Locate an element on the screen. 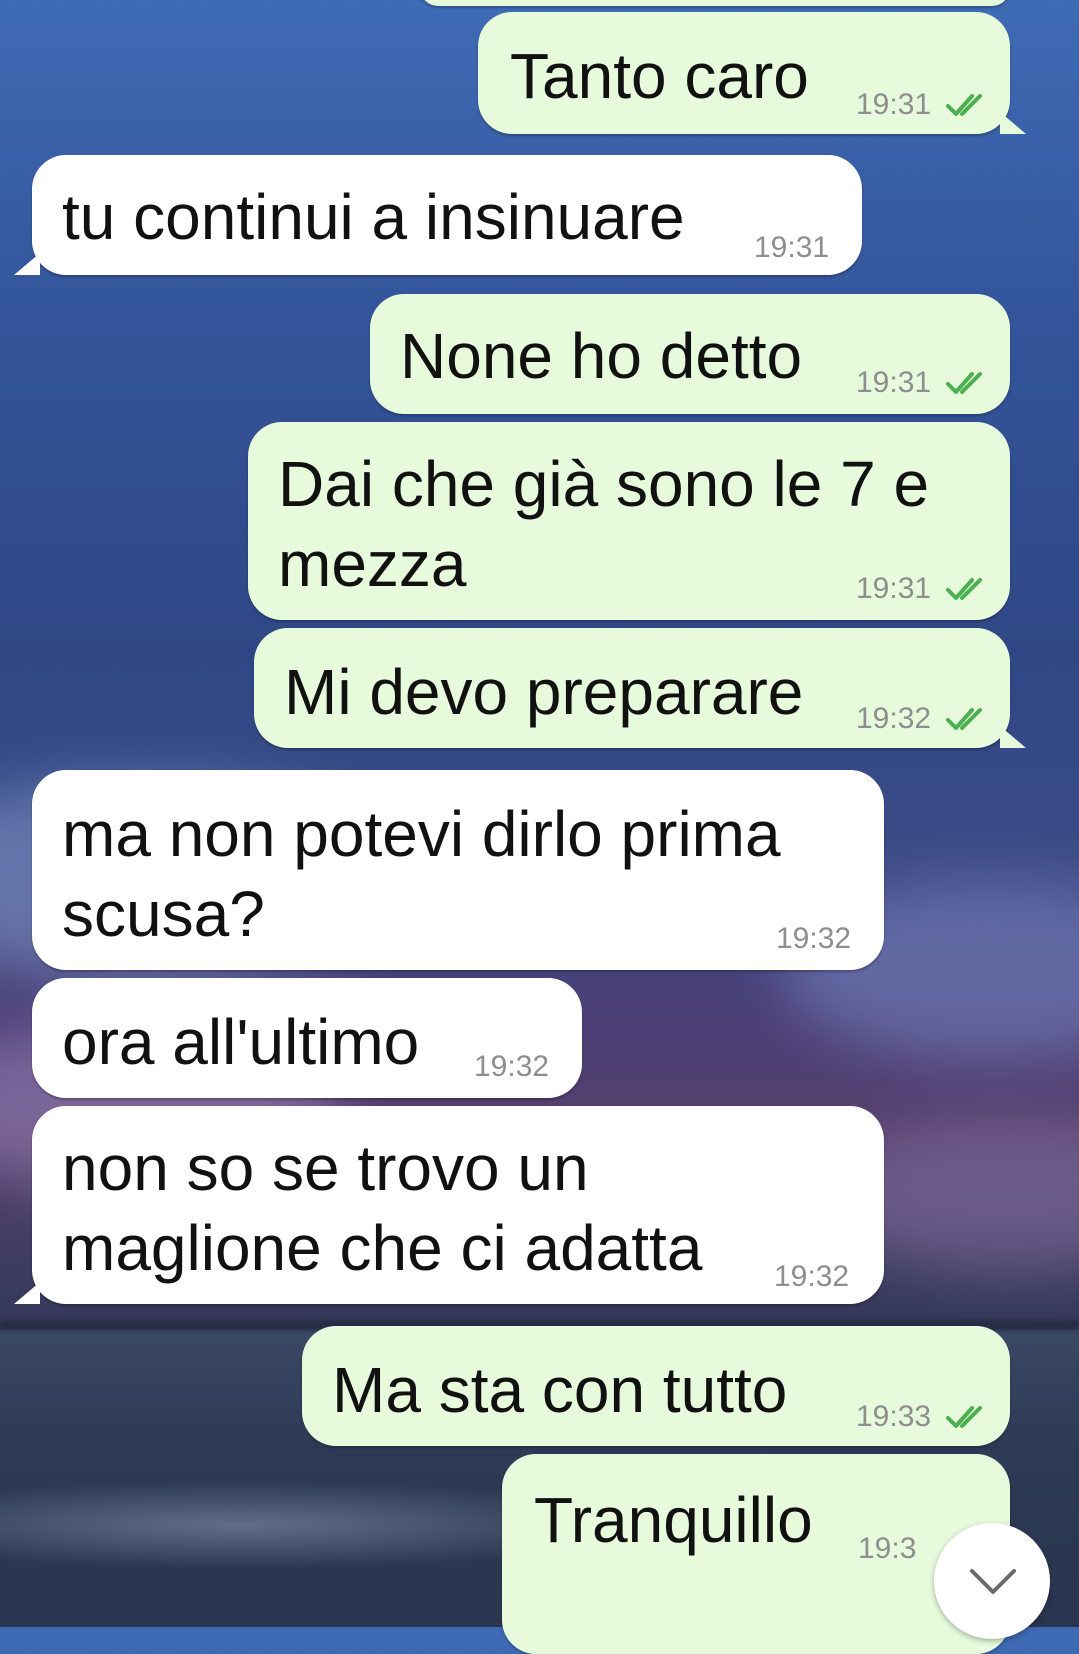  message-bubble-outgoing: None ho detto 19:31 is located at coordinates (690, 354).